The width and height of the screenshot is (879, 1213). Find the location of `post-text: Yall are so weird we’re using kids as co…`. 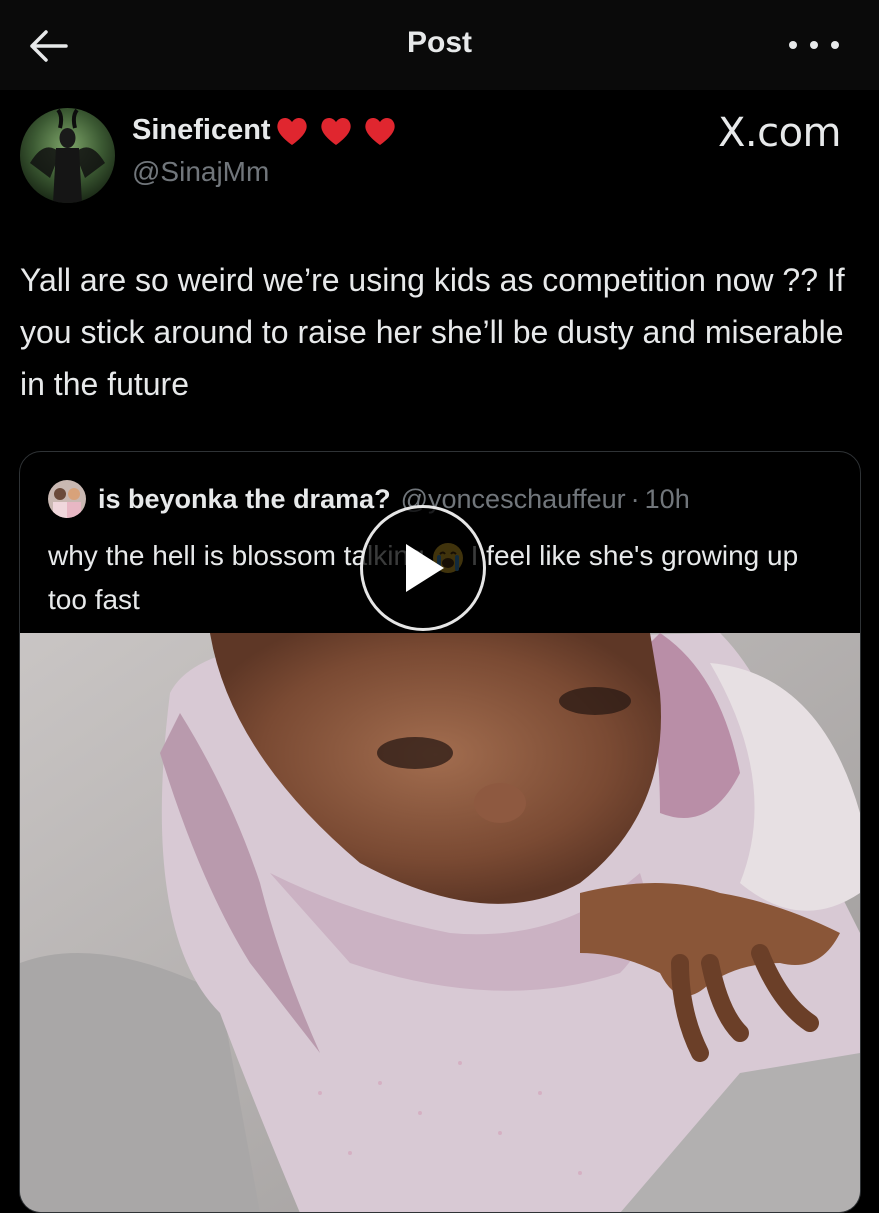

post-text: Yall are so weird we’re using kids as co… is located at coordinates (432, 332).